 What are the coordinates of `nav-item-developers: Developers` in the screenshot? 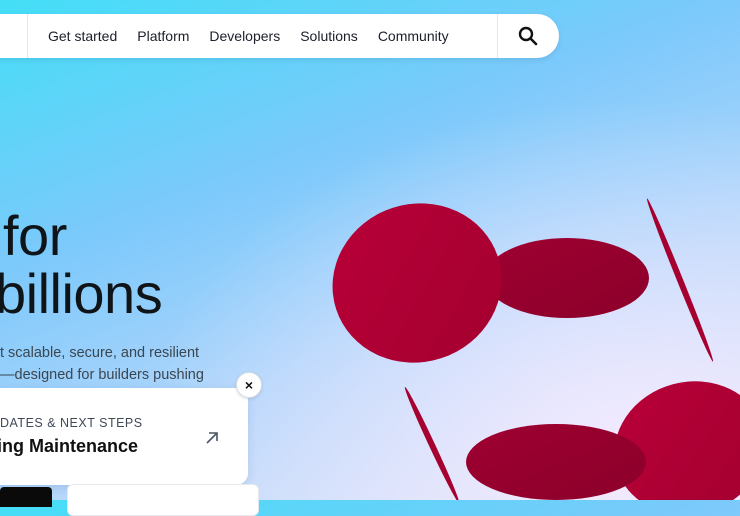 It's located at (244, 36).